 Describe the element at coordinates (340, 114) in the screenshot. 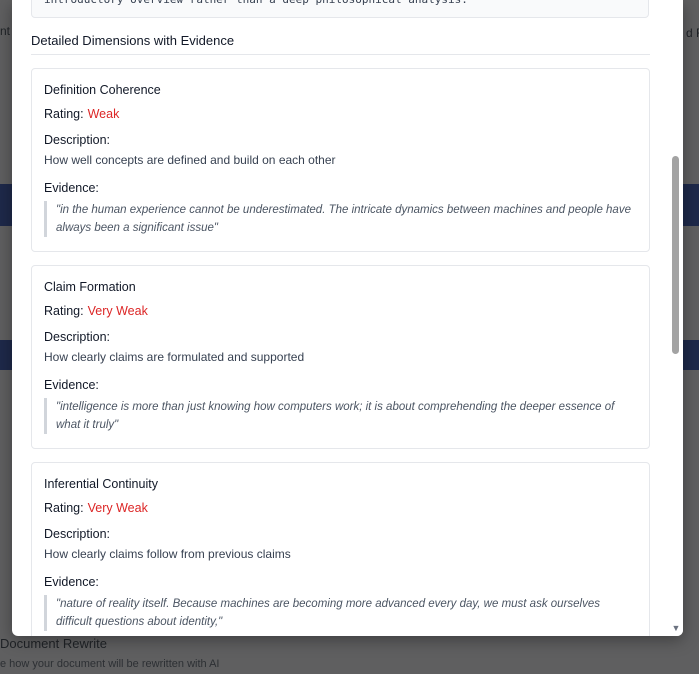

I see `rating-row: Rating: Weak` at that location.